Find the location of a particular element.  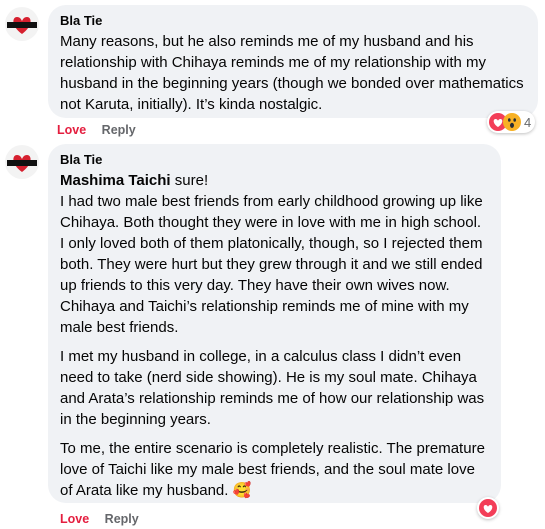

love-reaction-icon is located at coordinates (488, 508).